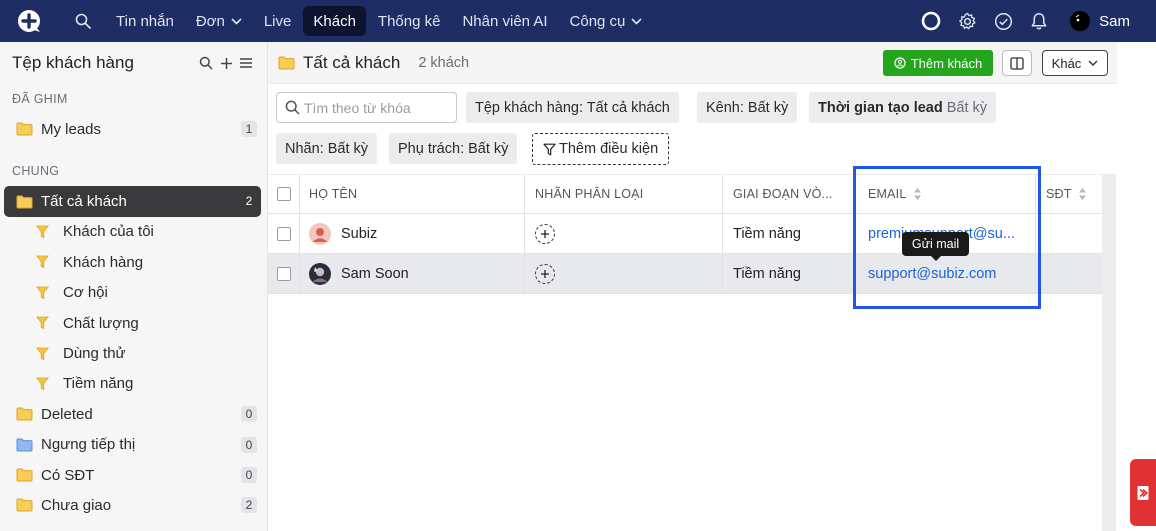 This screenshot has height=531, width=1156. Describe the element at coordinates (931, 21) in the screenshot. I see `status-ring-icon` at that location.